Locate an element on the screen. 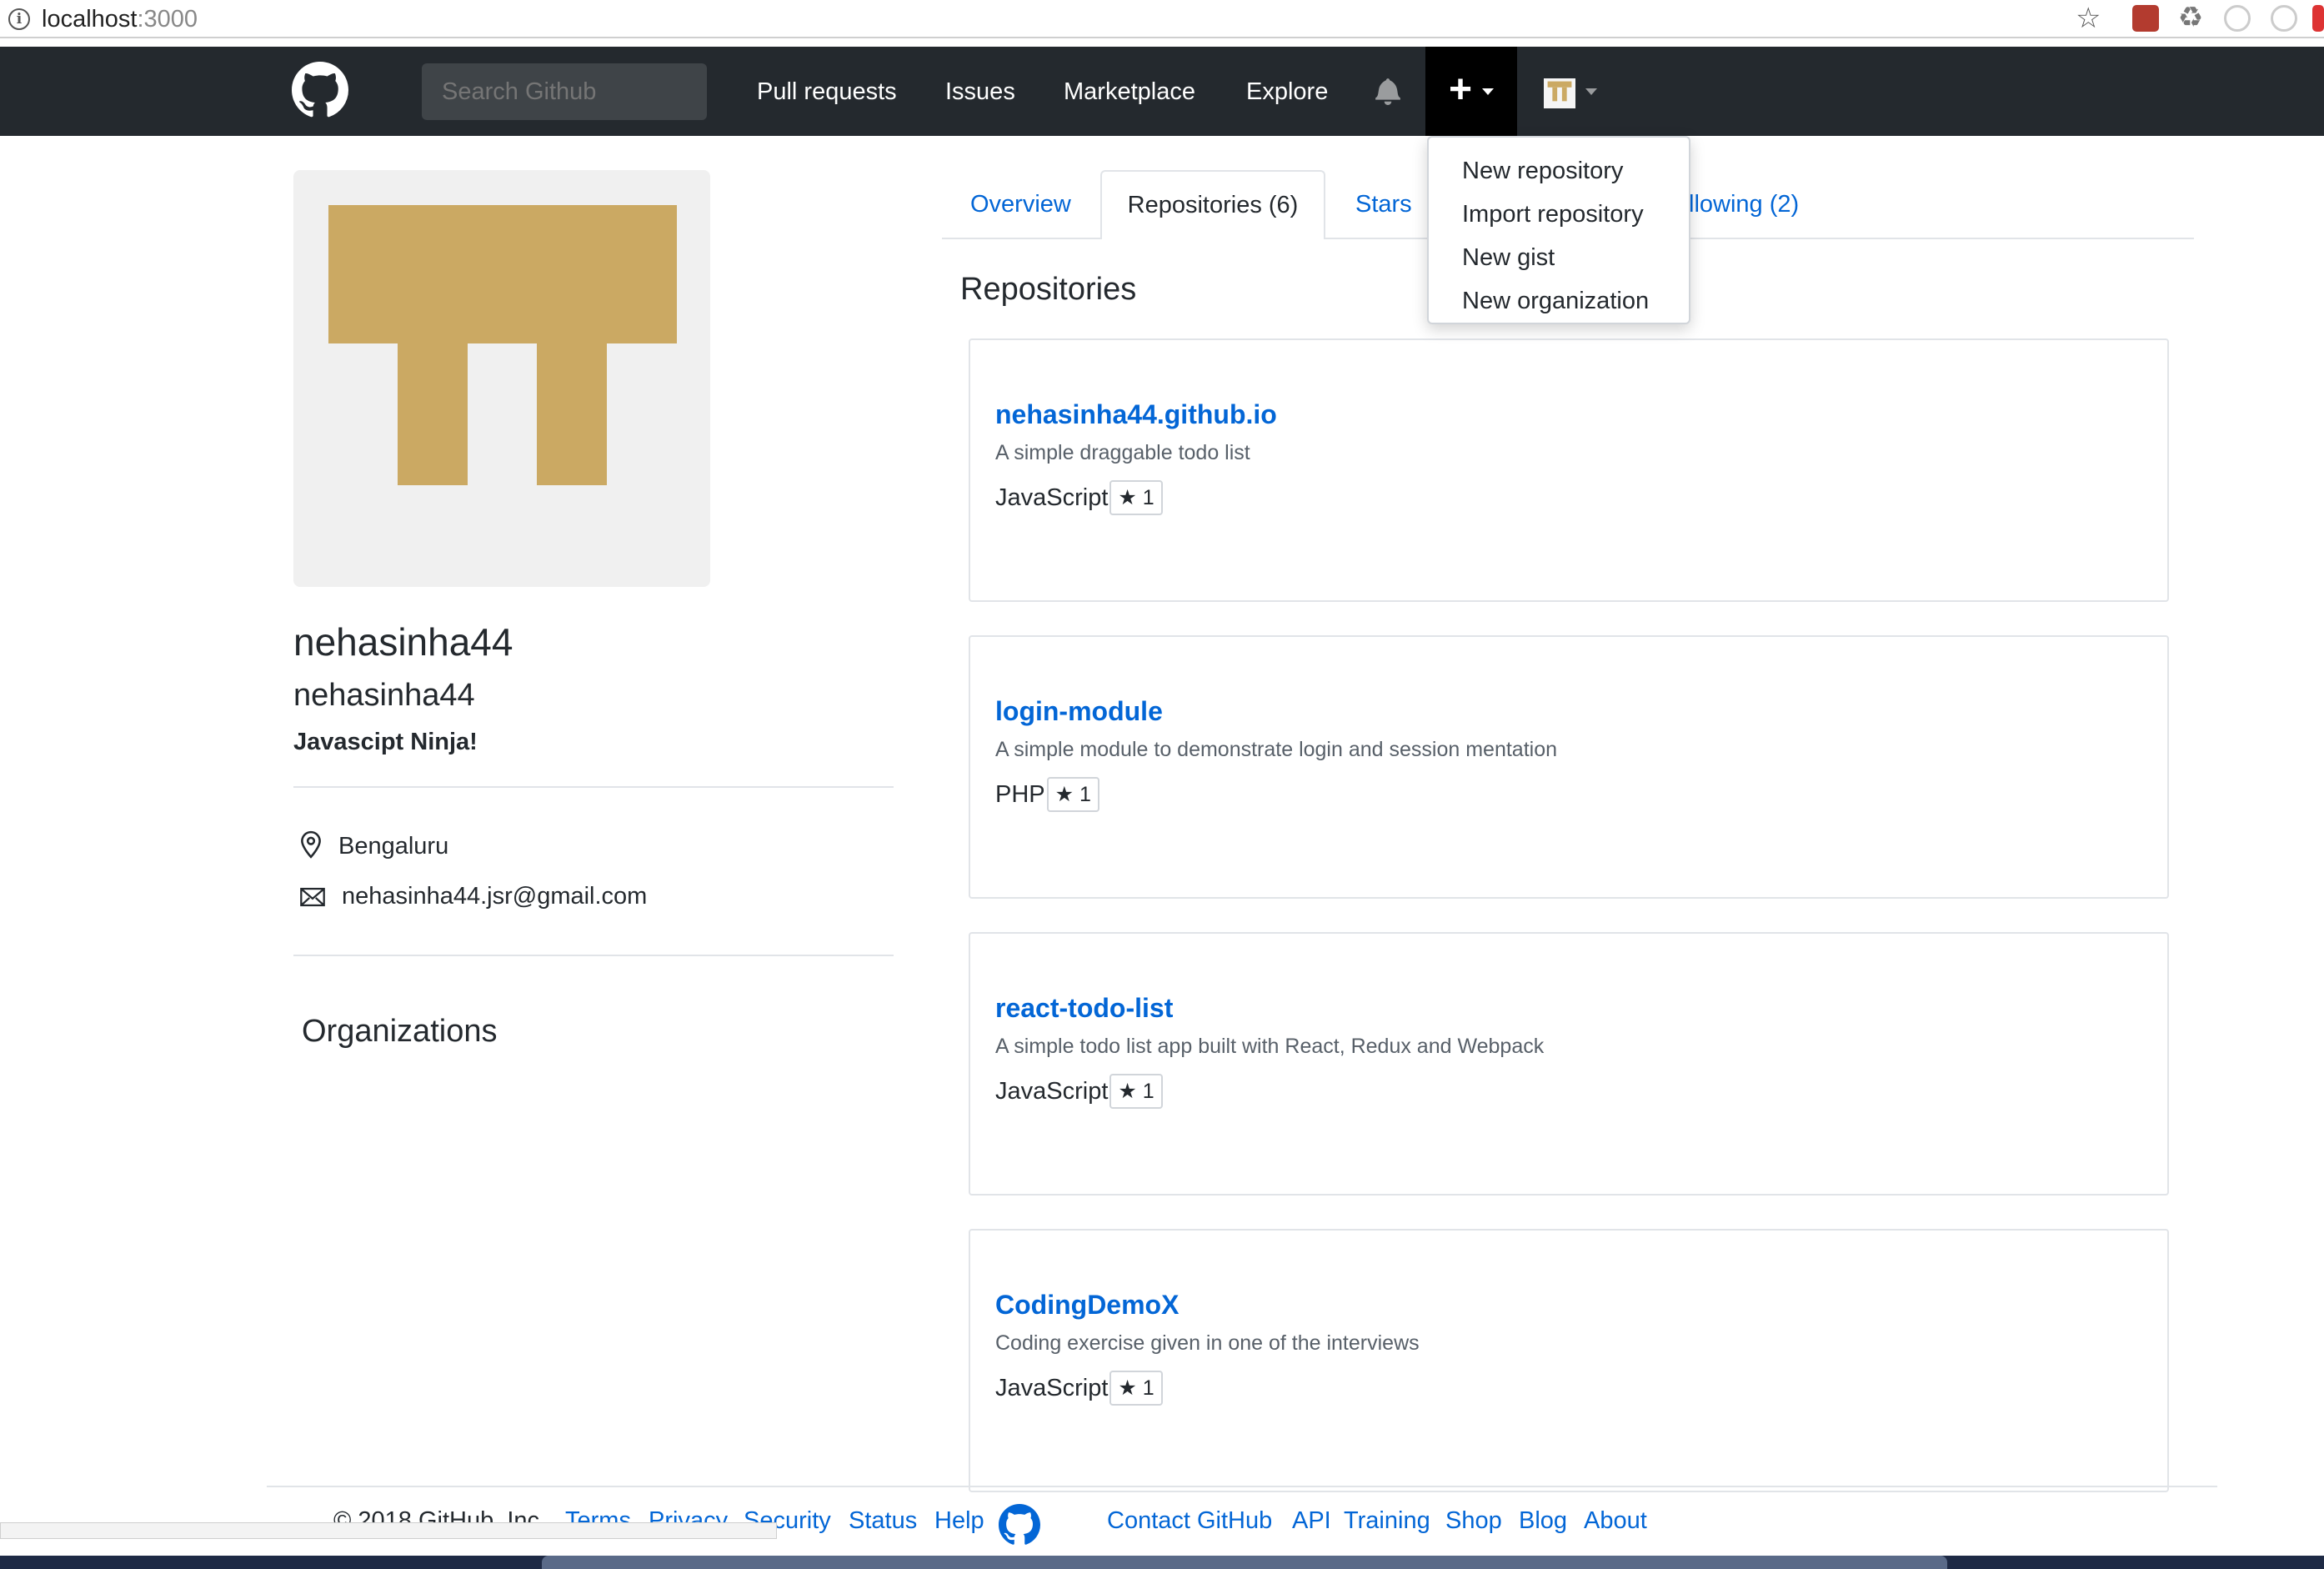 Image resolution: width=2324 pixels, height=1569 pixels. search-input is located at coordinates (564, 91).